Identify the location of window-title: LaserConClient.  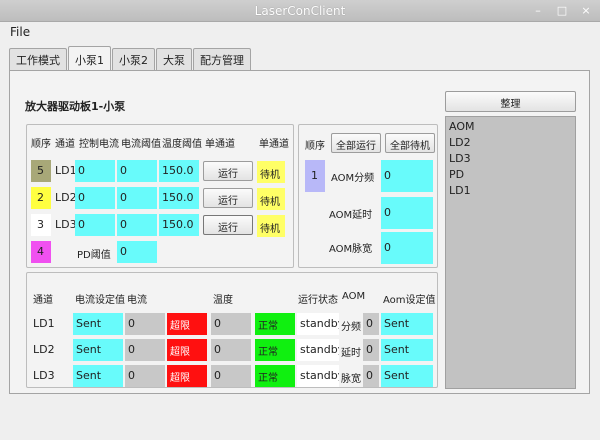
(300, 11).